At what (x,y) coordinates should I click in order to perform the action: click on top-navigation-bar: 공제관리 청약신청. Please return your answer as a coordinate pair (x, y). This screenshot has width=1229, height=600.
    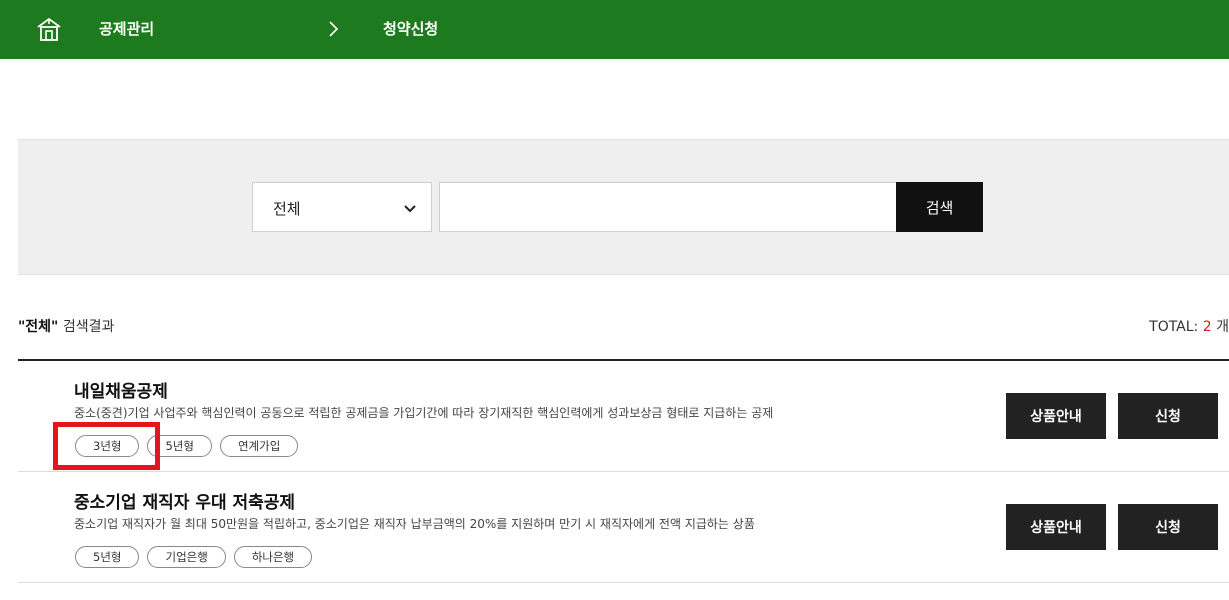
    Looking at the image, I should click on (614, 29).